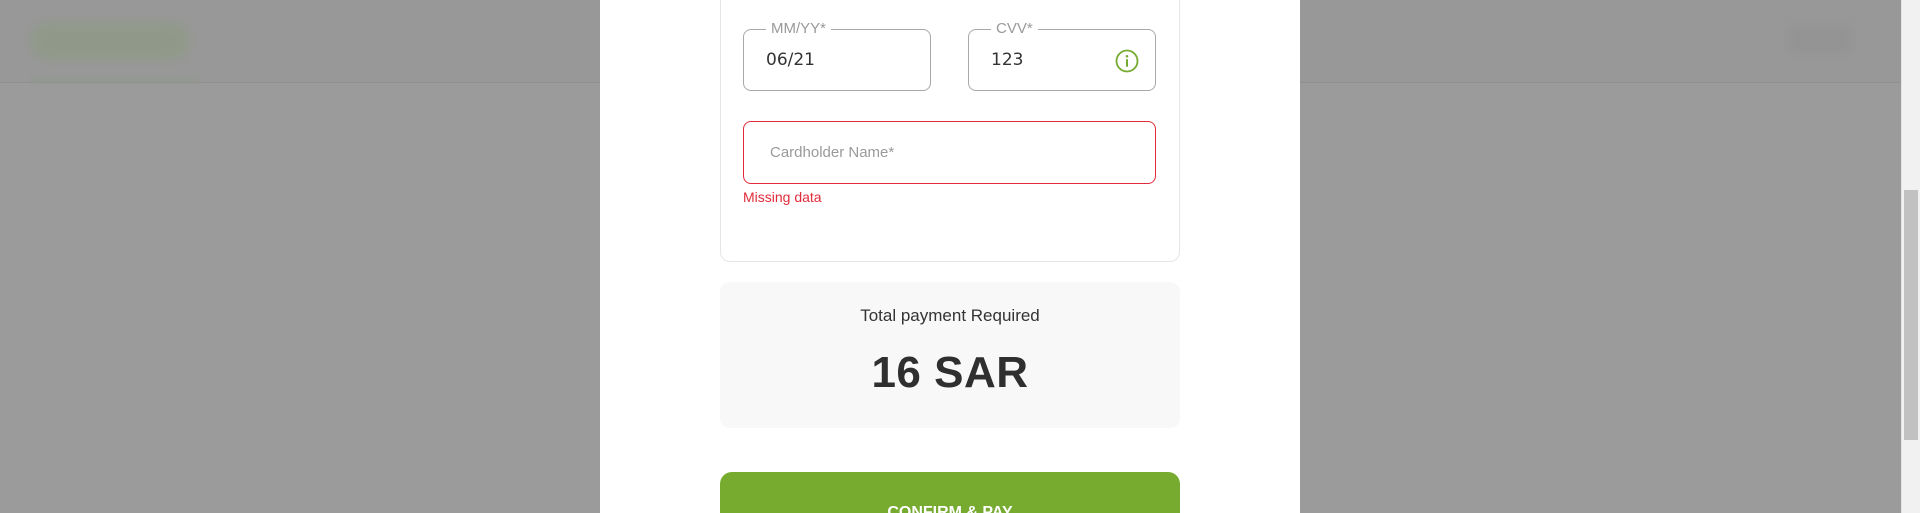 Image resolution: width=1920 pixels, height=513 pixels. What do you see at coordinates (832, 152) in the screenshot?
I see `cardholder-name-placeholder: Cardholder Name*` at bounding box center [832, 152].